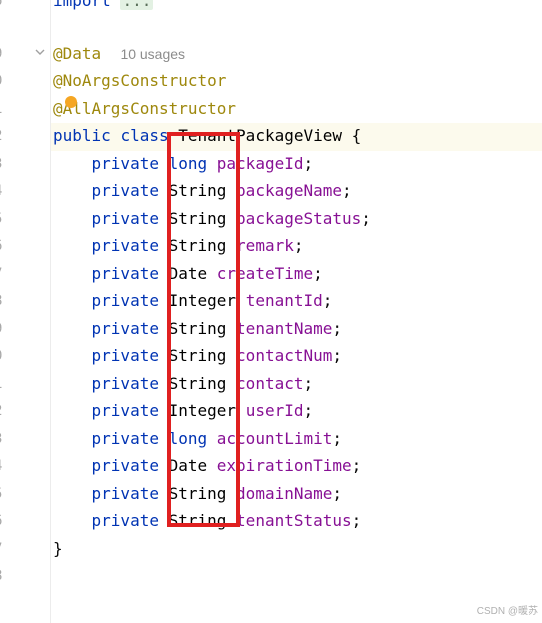 The width and height of the screenshot is (542, 623). What do you see at coordinates (299, 218) in the screenshot?
I see `field-name: packageStatus` at bounding box center [299, 218].